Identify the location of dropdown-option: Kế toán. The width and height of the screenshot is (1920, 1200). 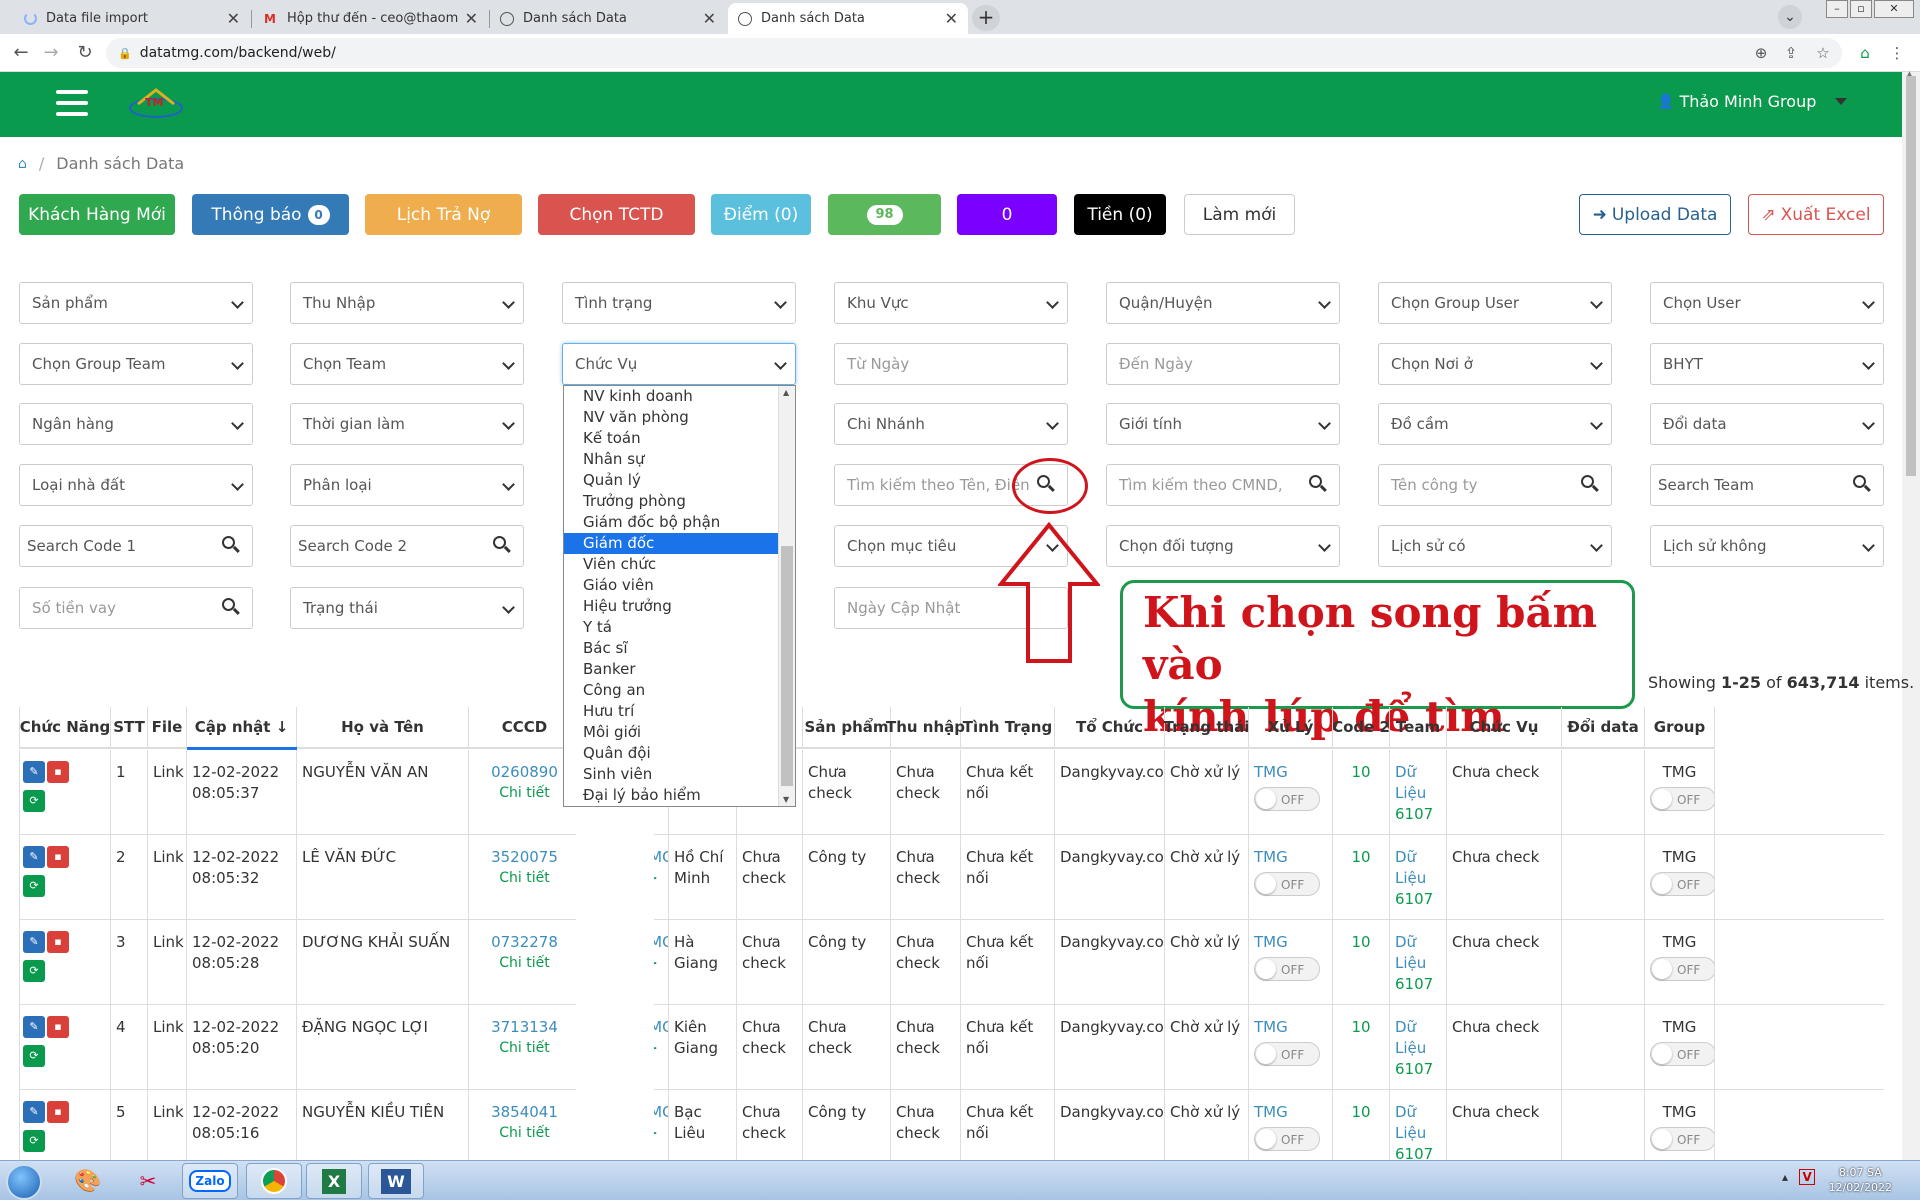
(679, 438).